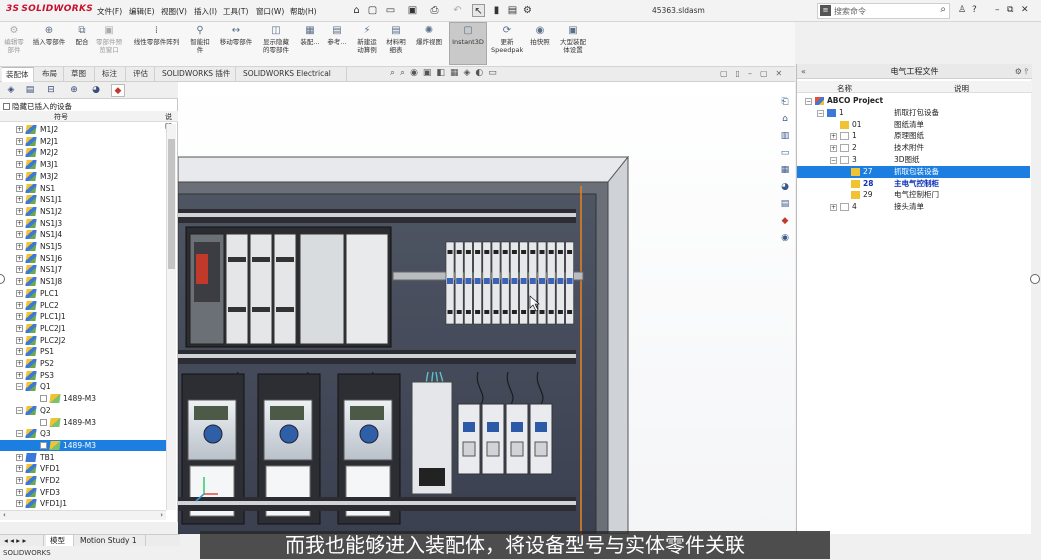 This screenshot has height=560, width=1041. I want to click on ribbon-button: ⟳ 更新 Speedpak, so click(507, 39).